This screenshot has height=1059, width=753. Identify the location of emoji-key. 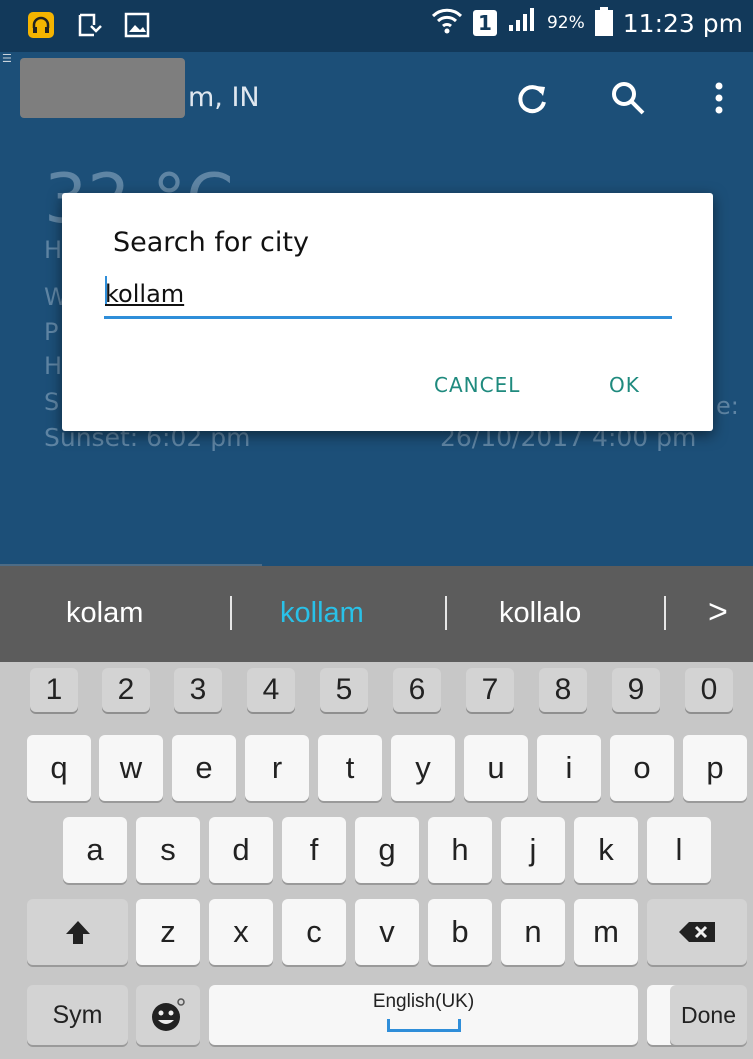
(168, 1015).